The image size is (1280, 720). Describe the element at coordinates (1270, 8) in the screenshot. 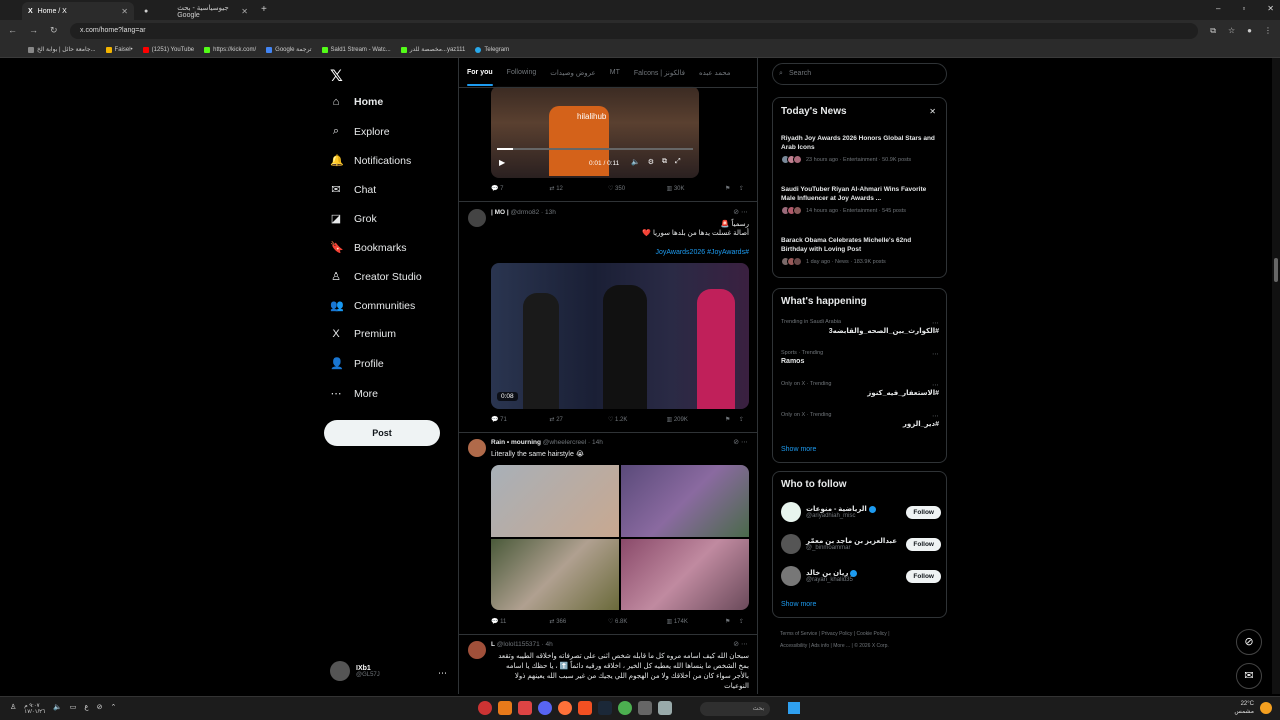

I see `close-window-icon: ✕` at that location.